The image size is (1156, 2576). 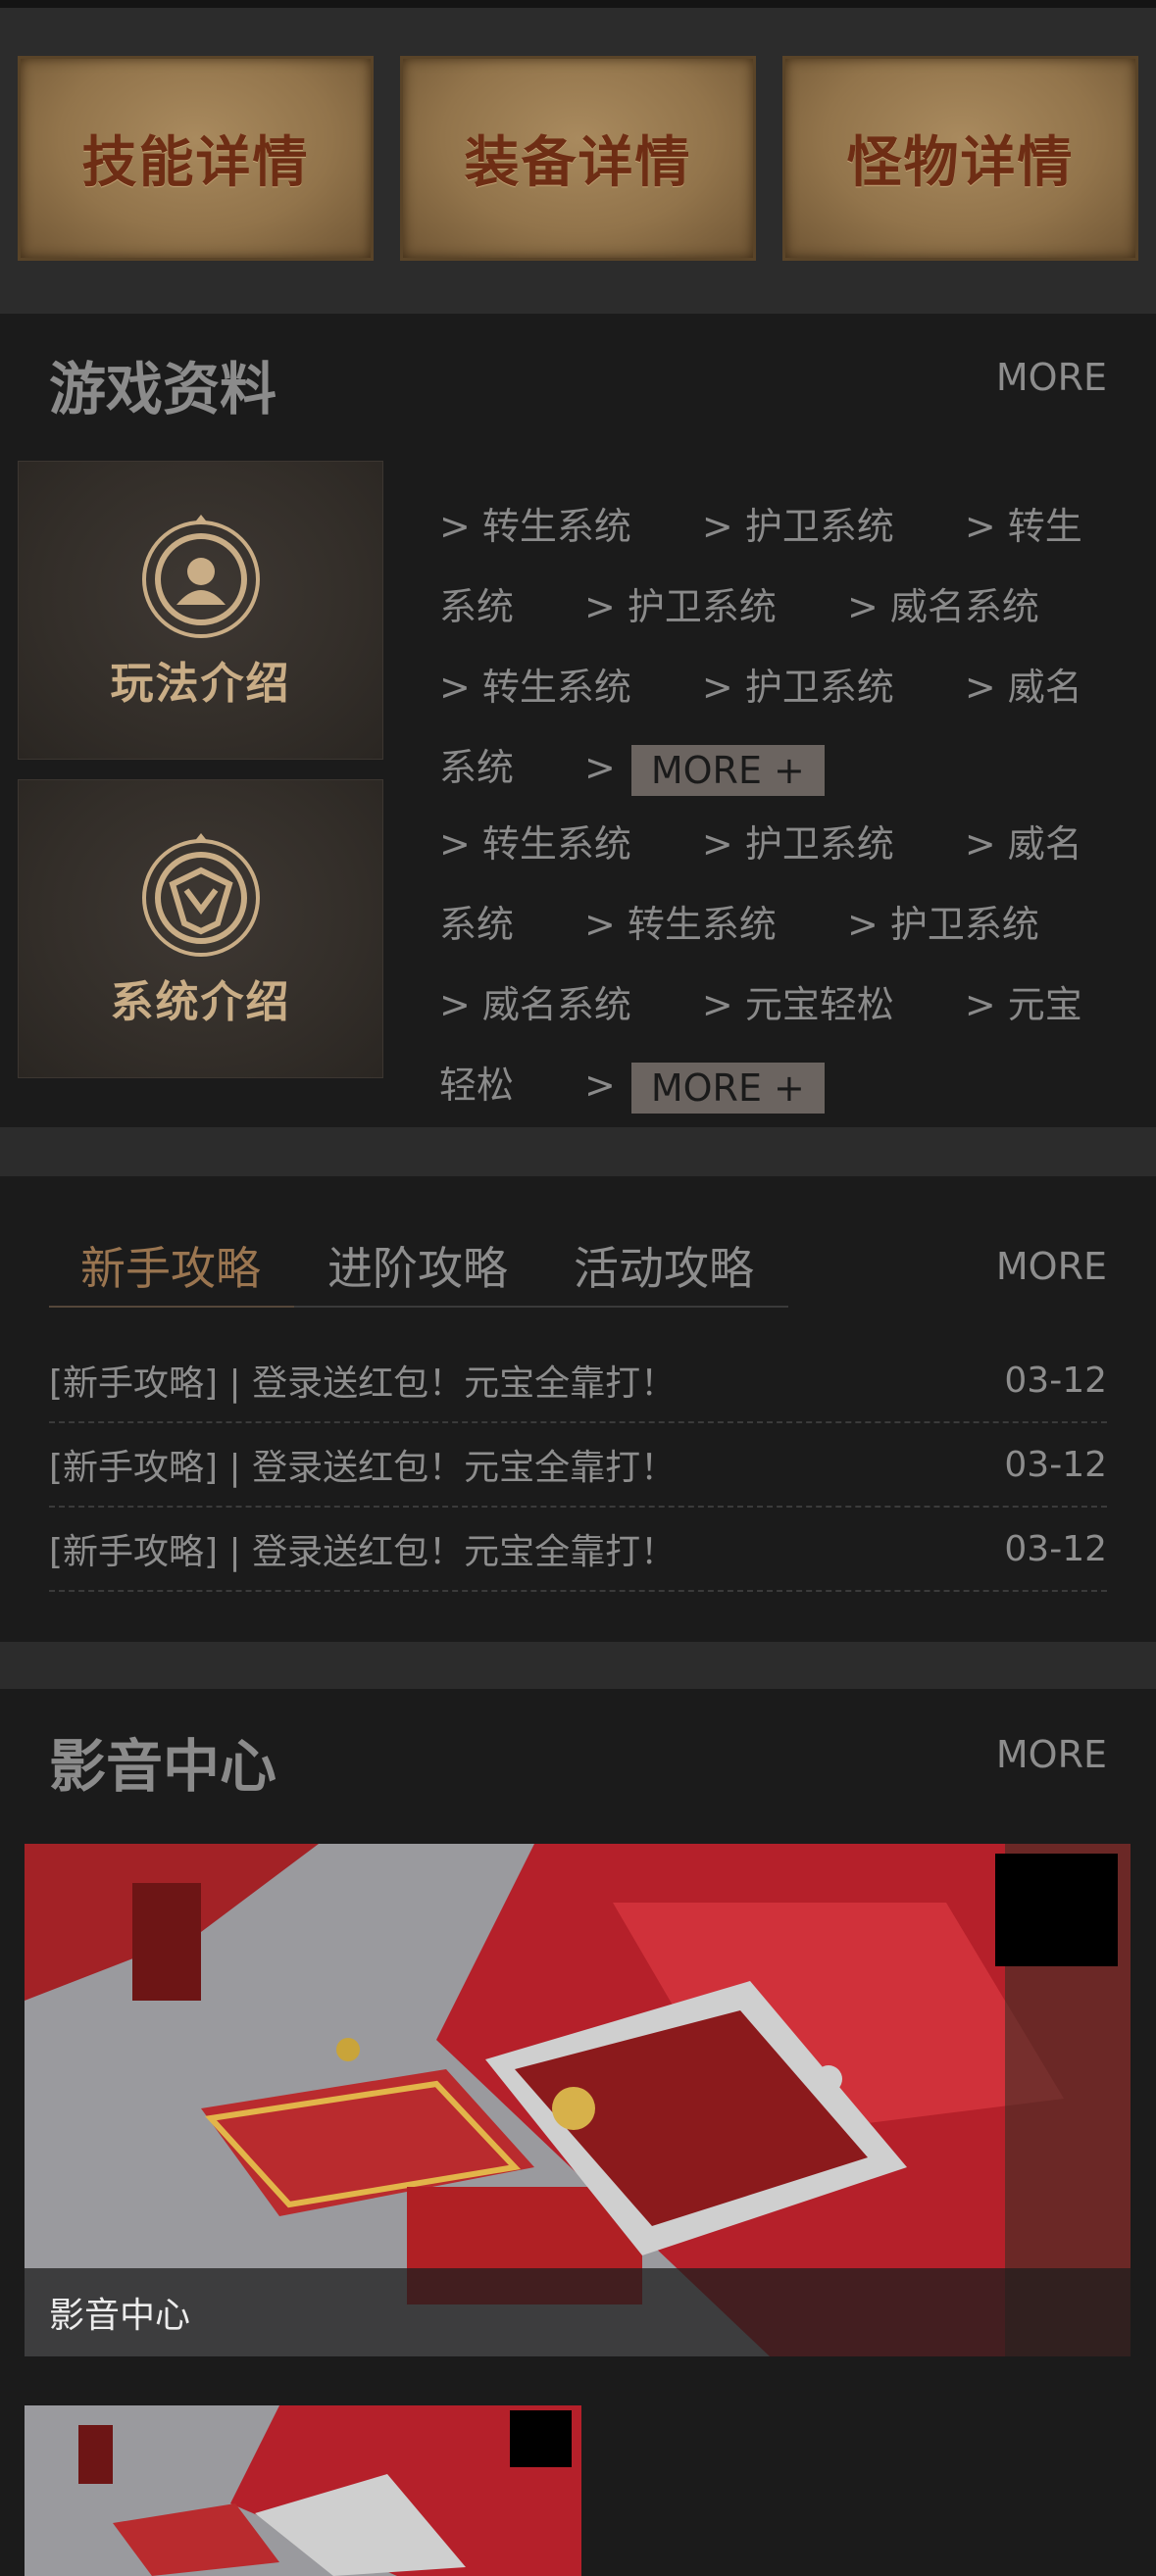 I want to click on video-thumbnail, so click(x=303, y=2490).